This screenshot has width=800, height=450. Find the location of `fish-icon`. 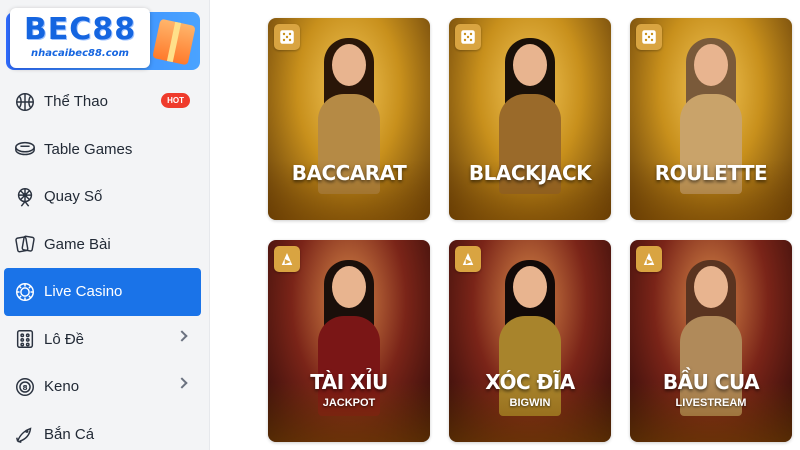

fish-icon is located at coordinates (25, 434).